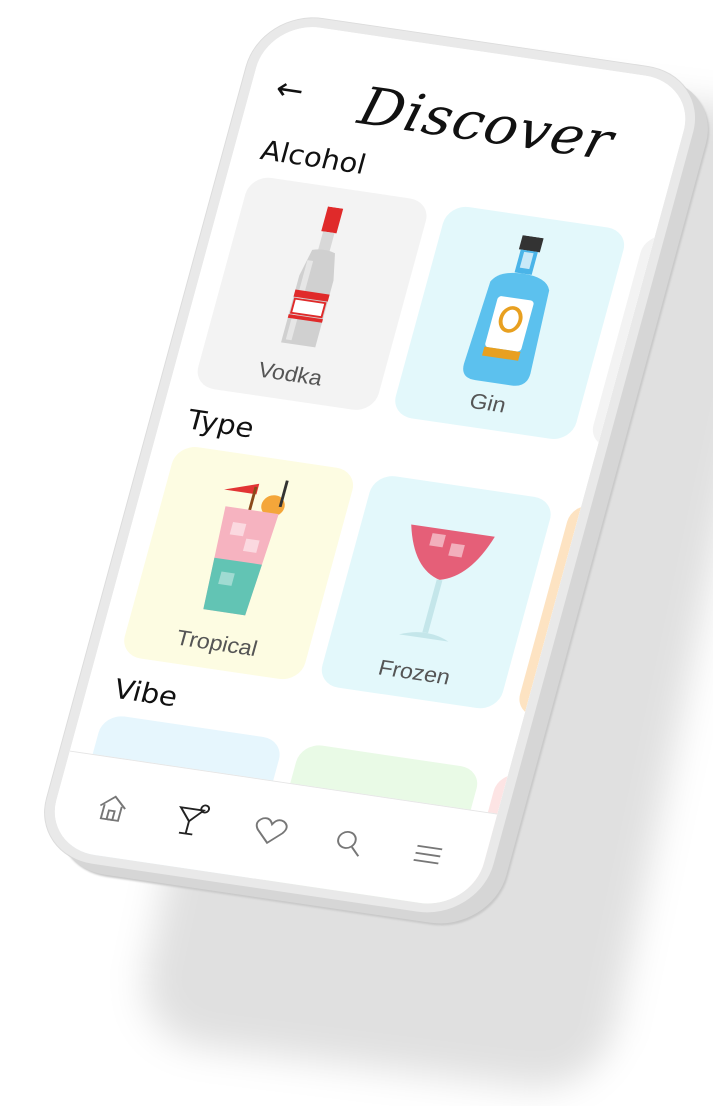  What do you see at coordinates (220, 424) in the screenshot?
I see `section-label-type: Type` at bounding box center [220, 424].